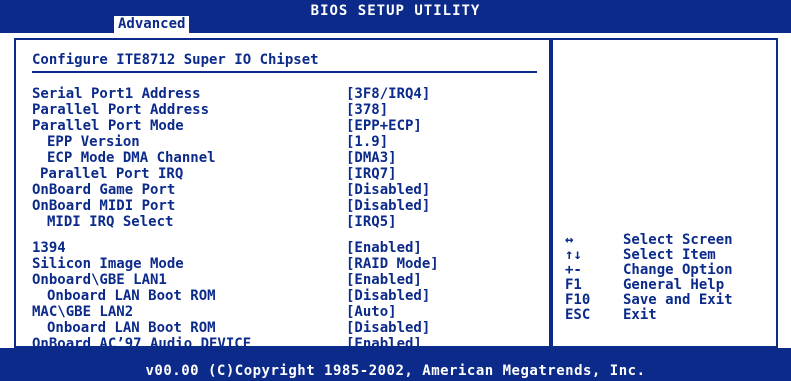  Describe the element at coordinates (371, 174) in the screenshot. I see `setting-value: [IRQ7]` at that location.